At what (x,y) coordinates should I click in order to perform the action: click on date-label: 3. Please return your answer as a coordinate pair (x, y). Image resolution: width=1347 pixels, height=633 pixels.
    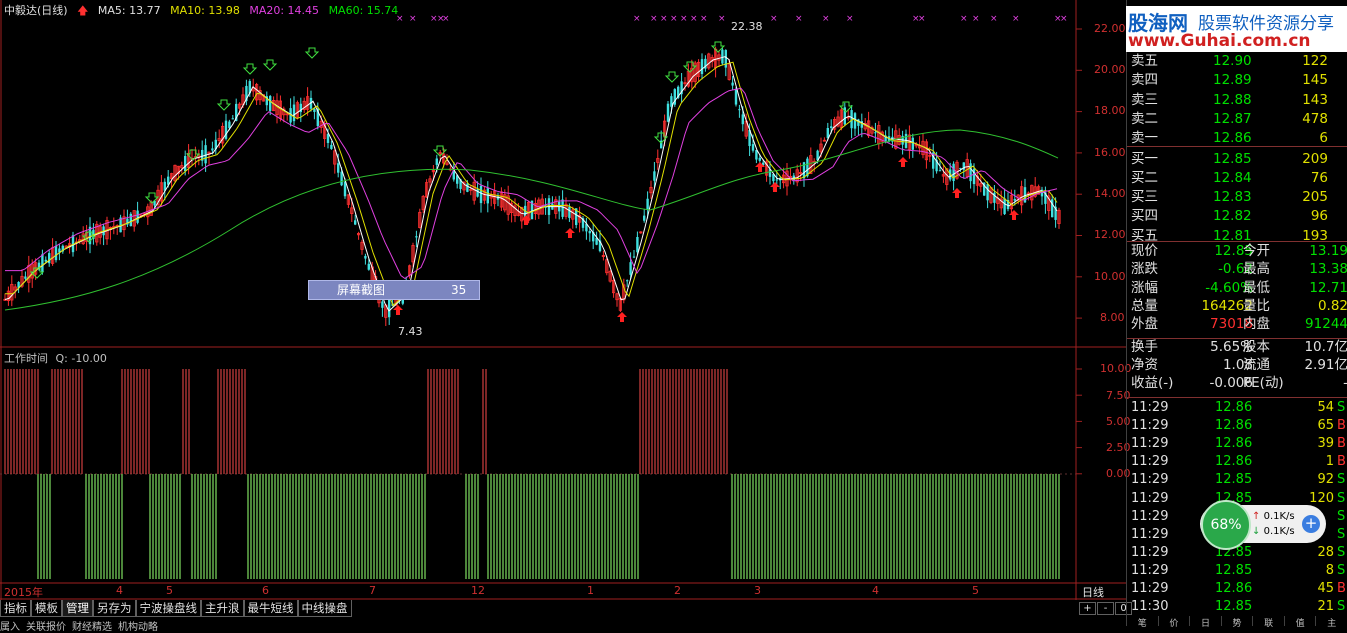
    Looking at the image, I should click on (757, 590).